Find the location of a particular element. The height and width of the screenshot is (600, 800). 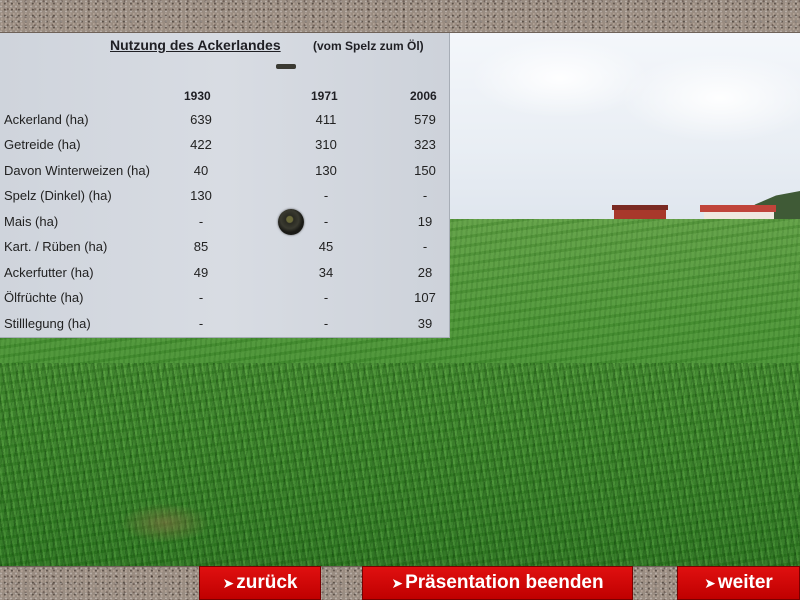

top-granite-bar is located at coordinates (400, 16).